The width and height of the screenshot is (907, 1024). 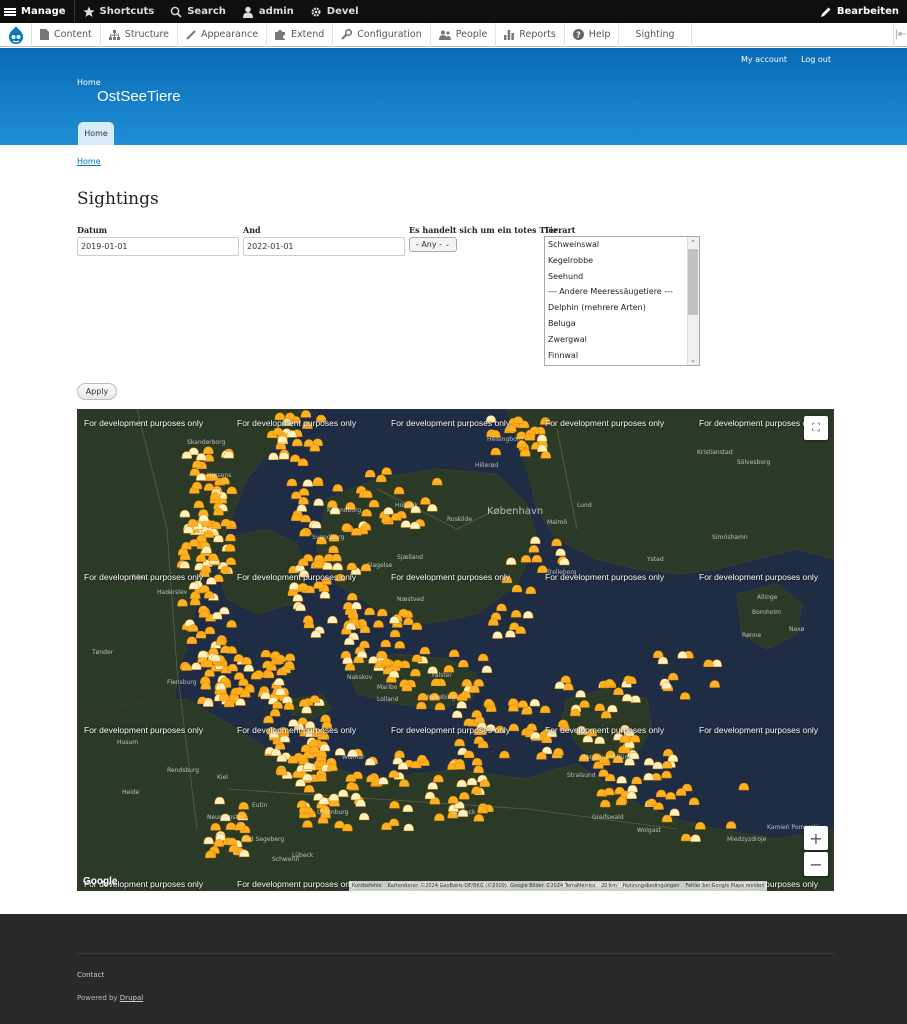 I want to click on datum-input: 2019-01-01, so click(x=158, y=246).